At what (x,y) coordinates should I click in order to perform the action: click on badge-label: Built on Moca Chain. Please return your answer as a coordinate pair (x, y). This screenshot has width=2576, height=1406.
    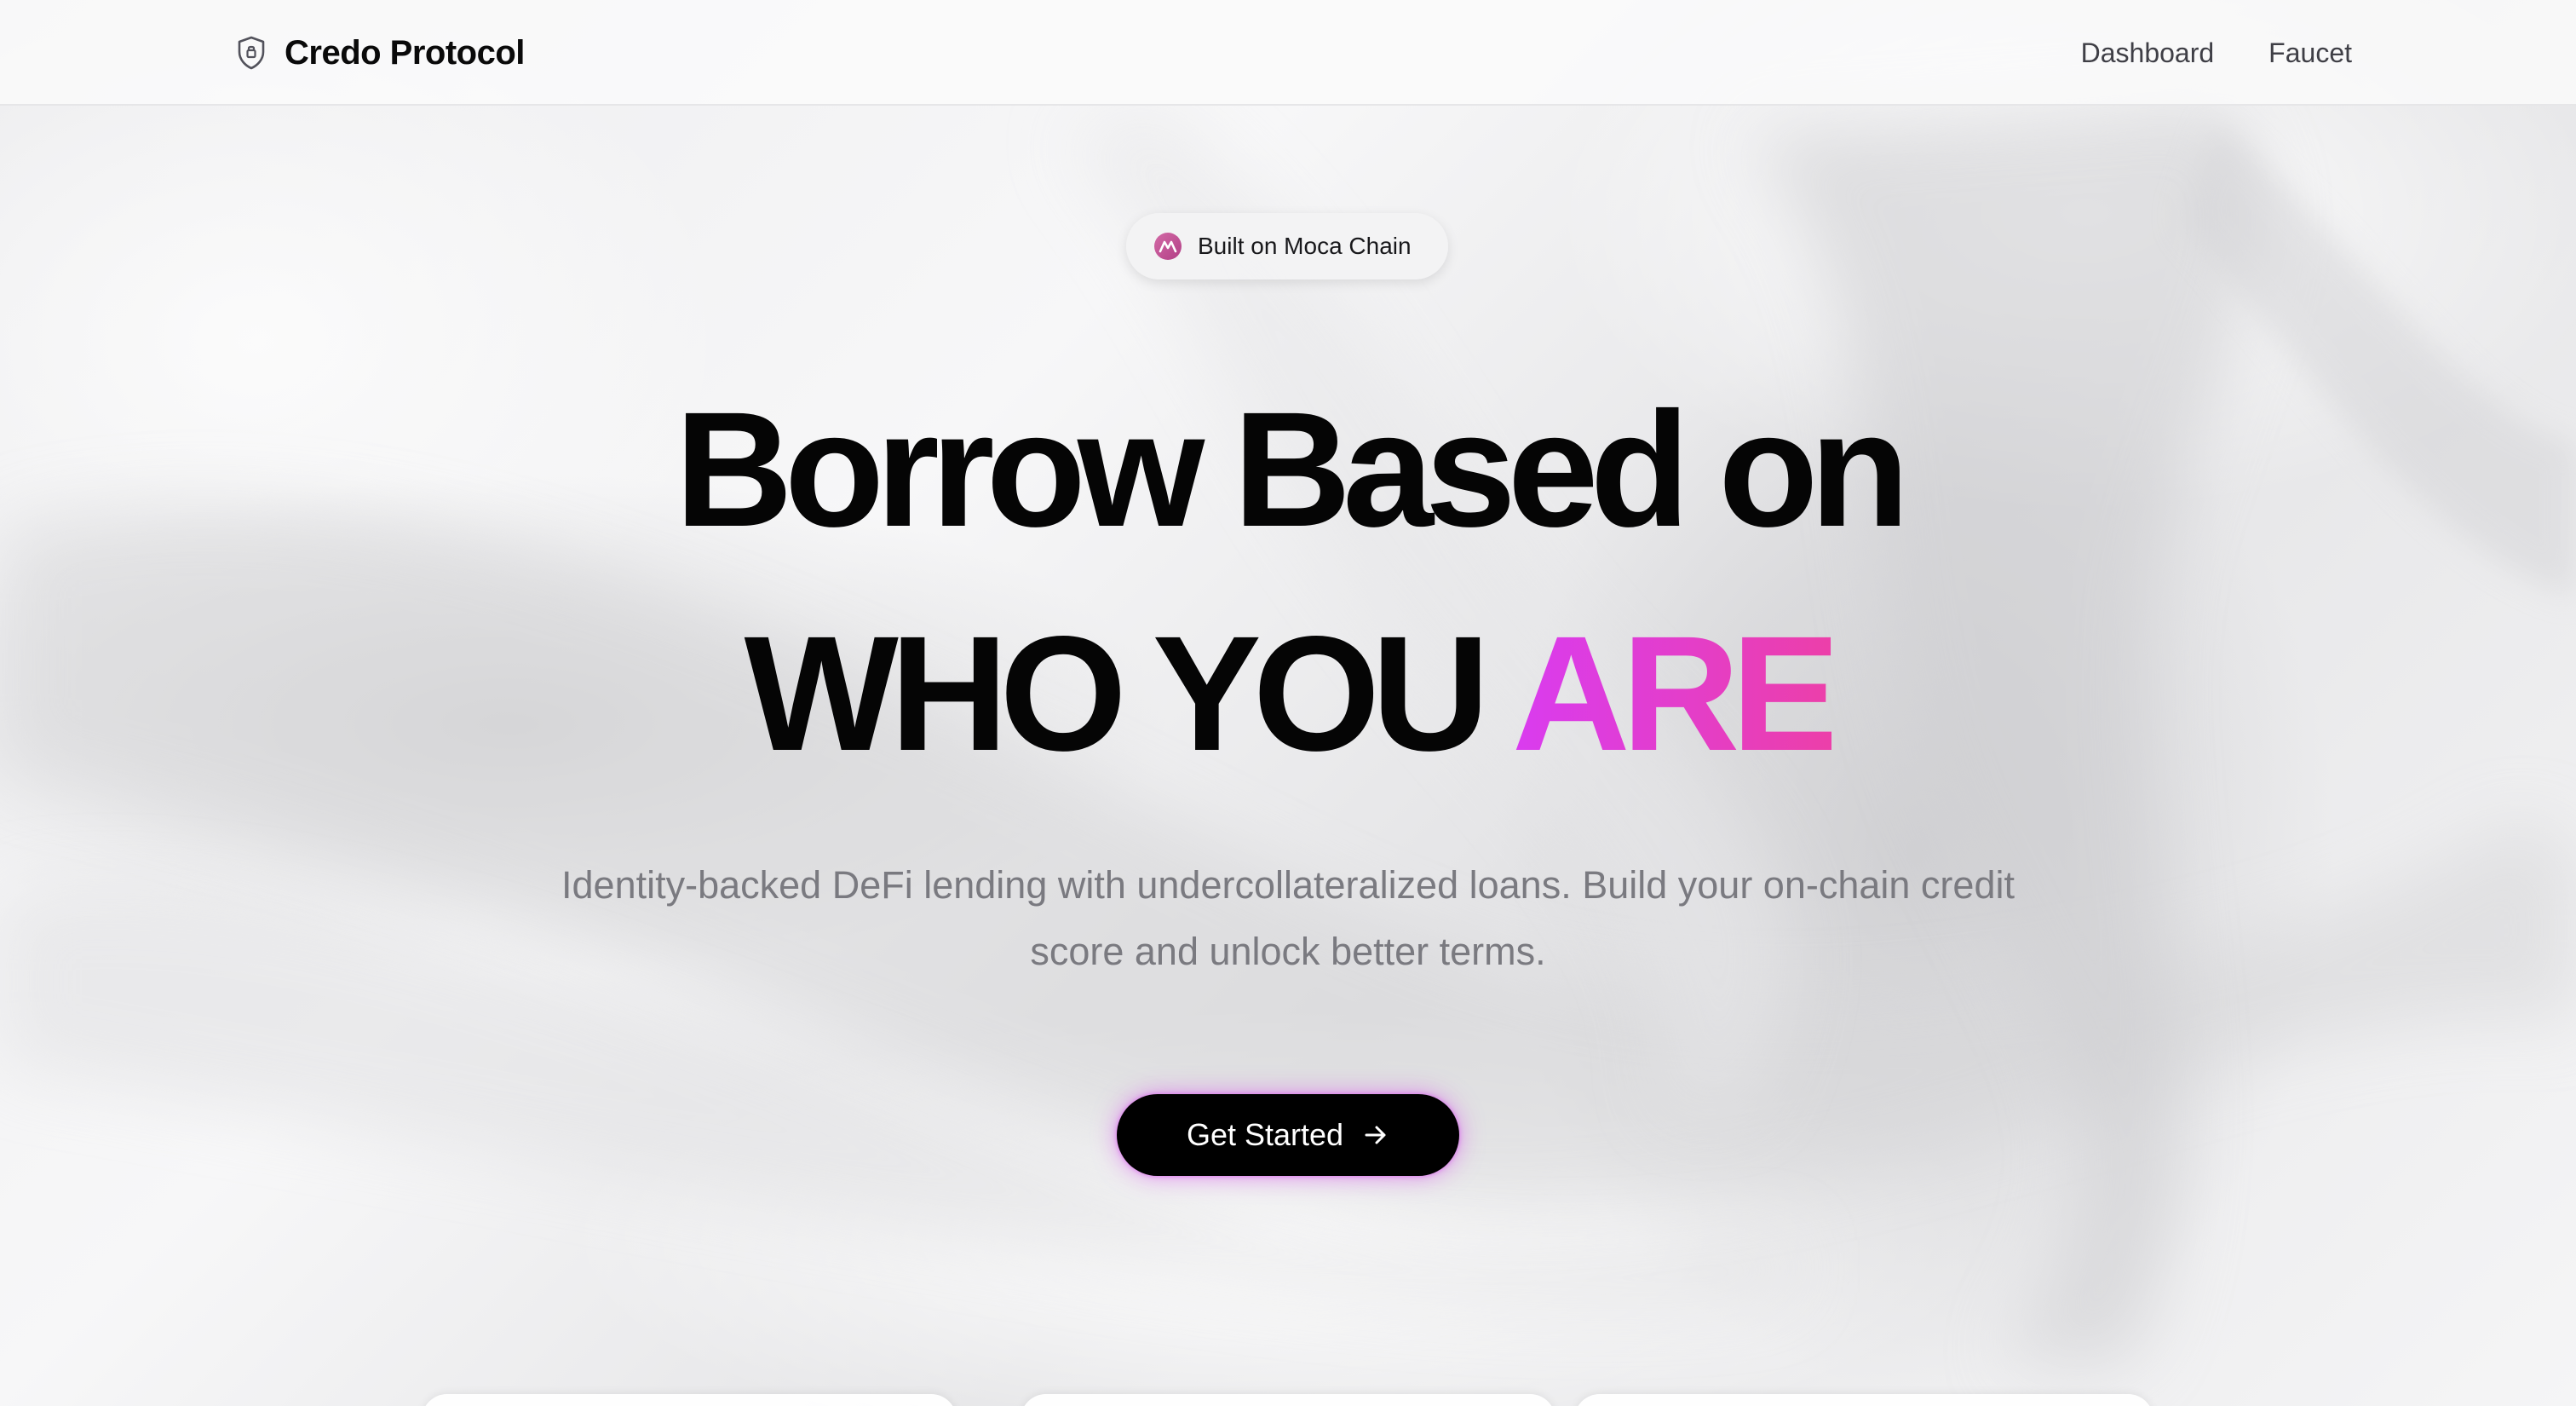
    Looking at the image, I should click on (1305, 246).